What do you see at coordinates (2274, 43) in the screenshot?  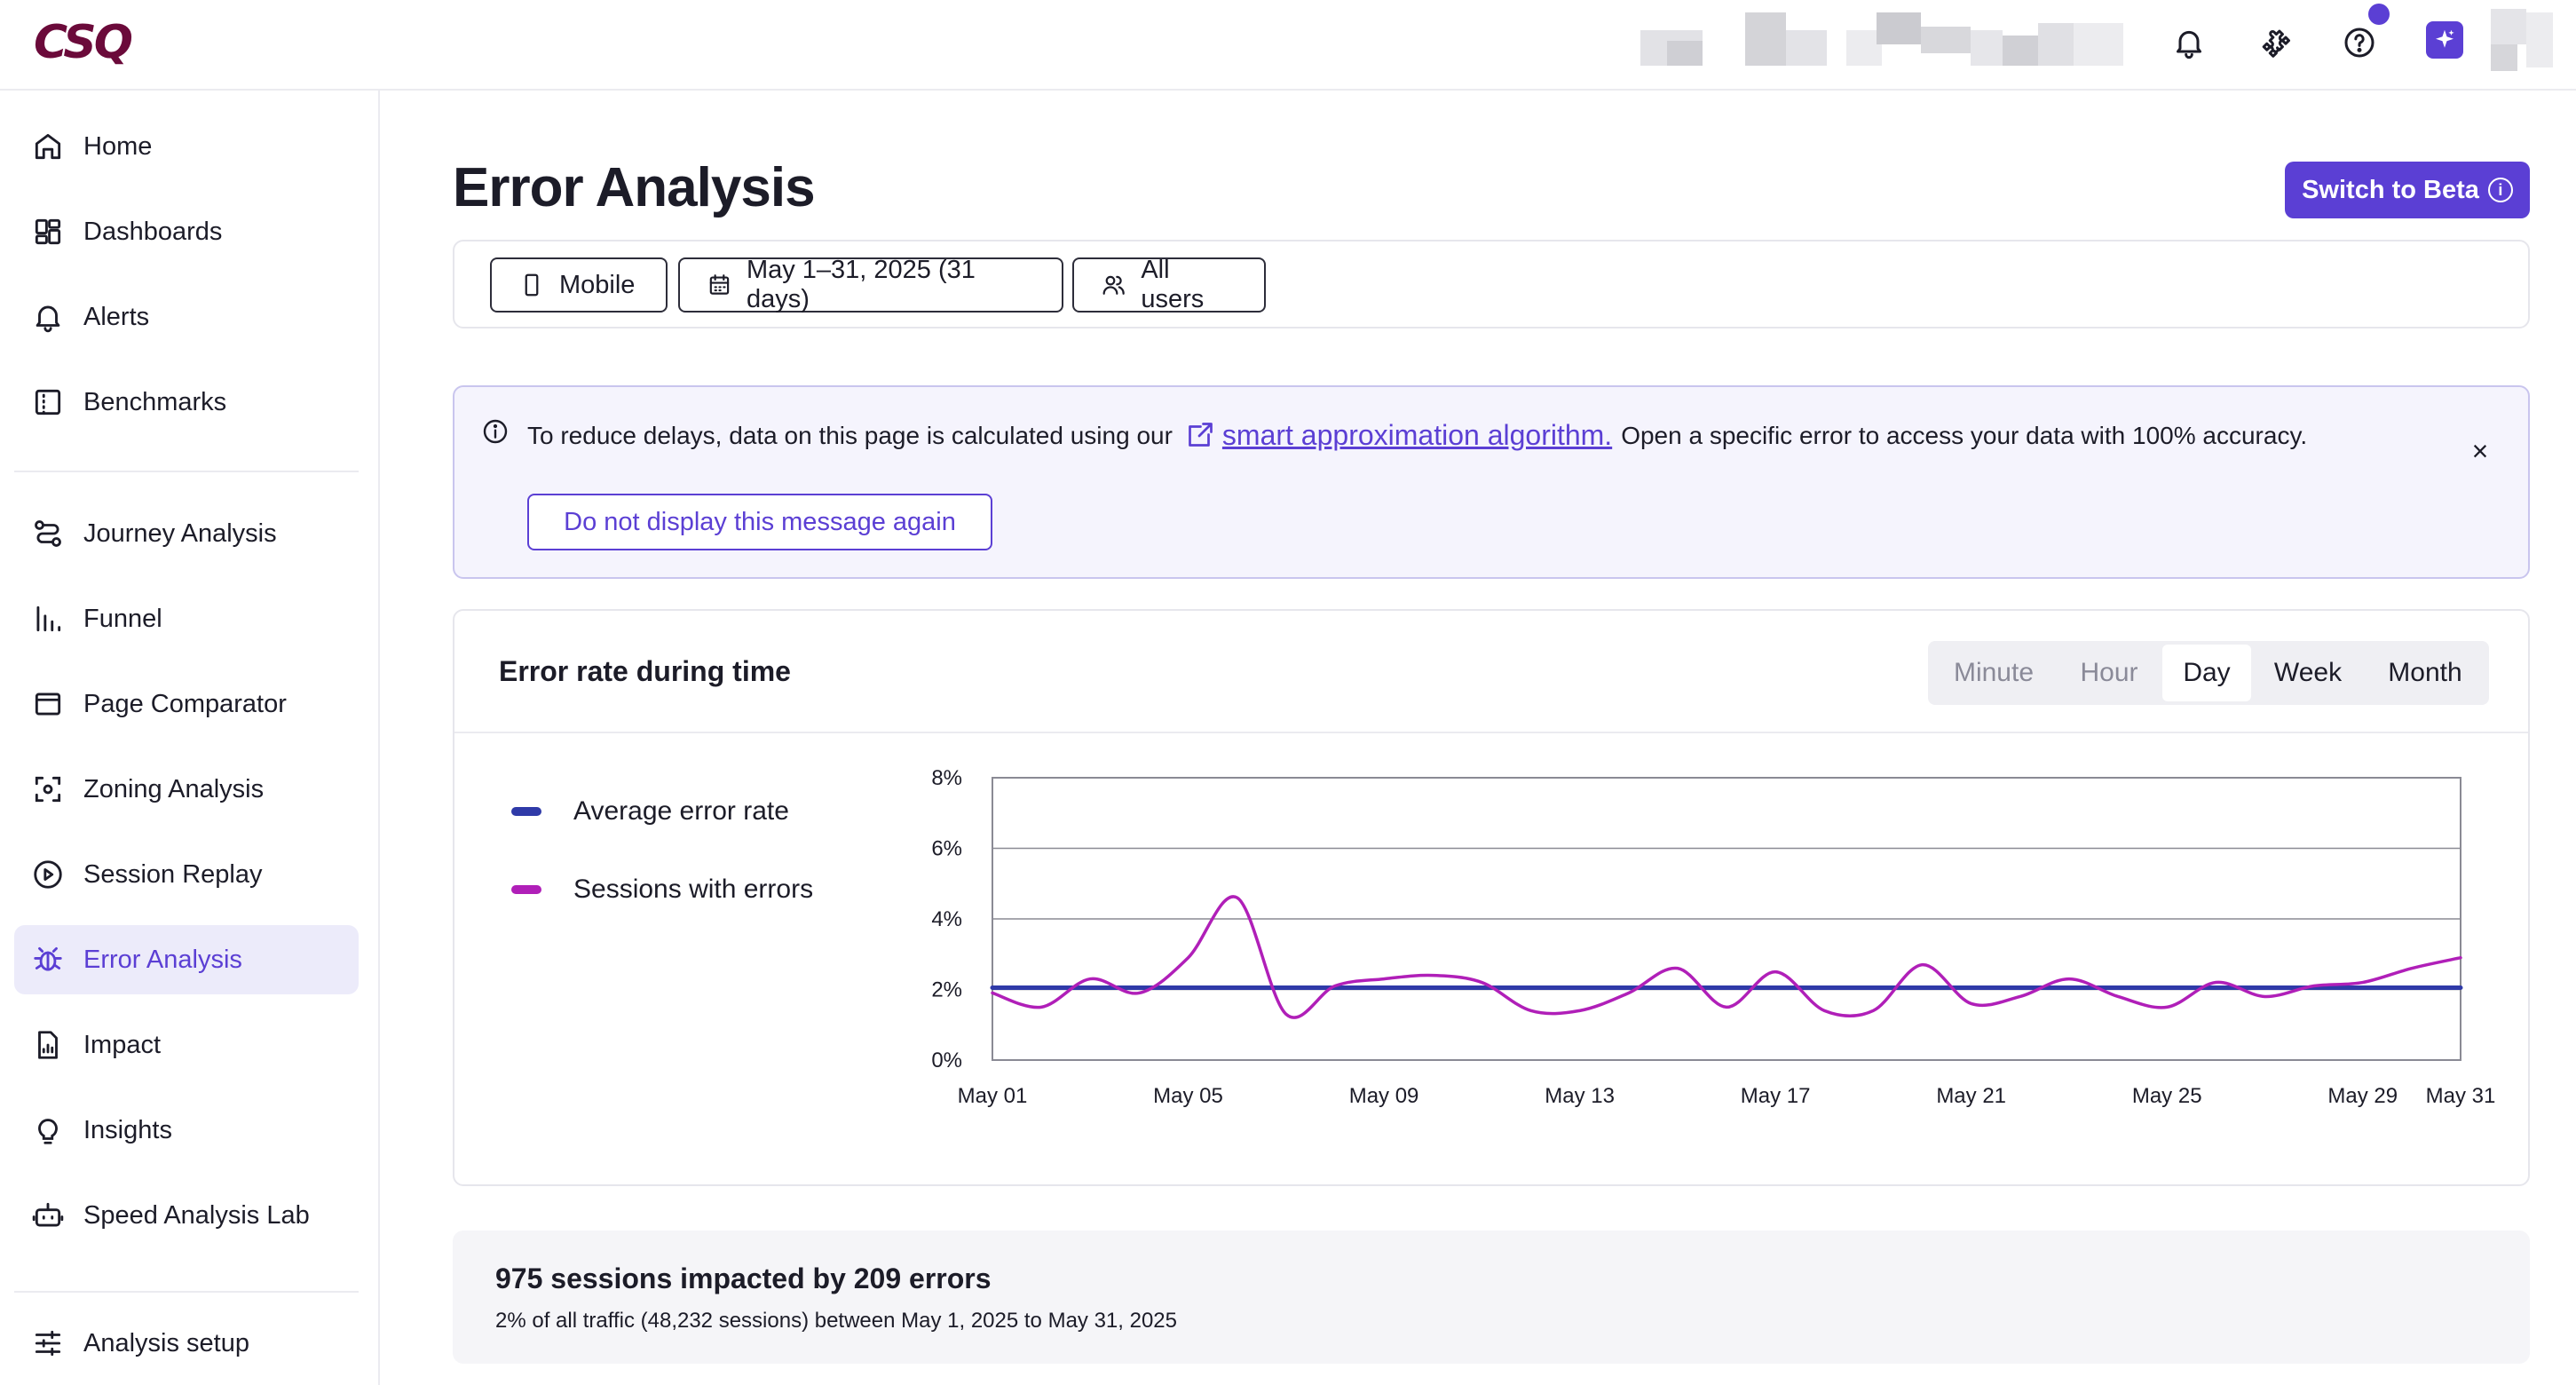 I see `puzzle-icon` at bounding box center [2274, 43].